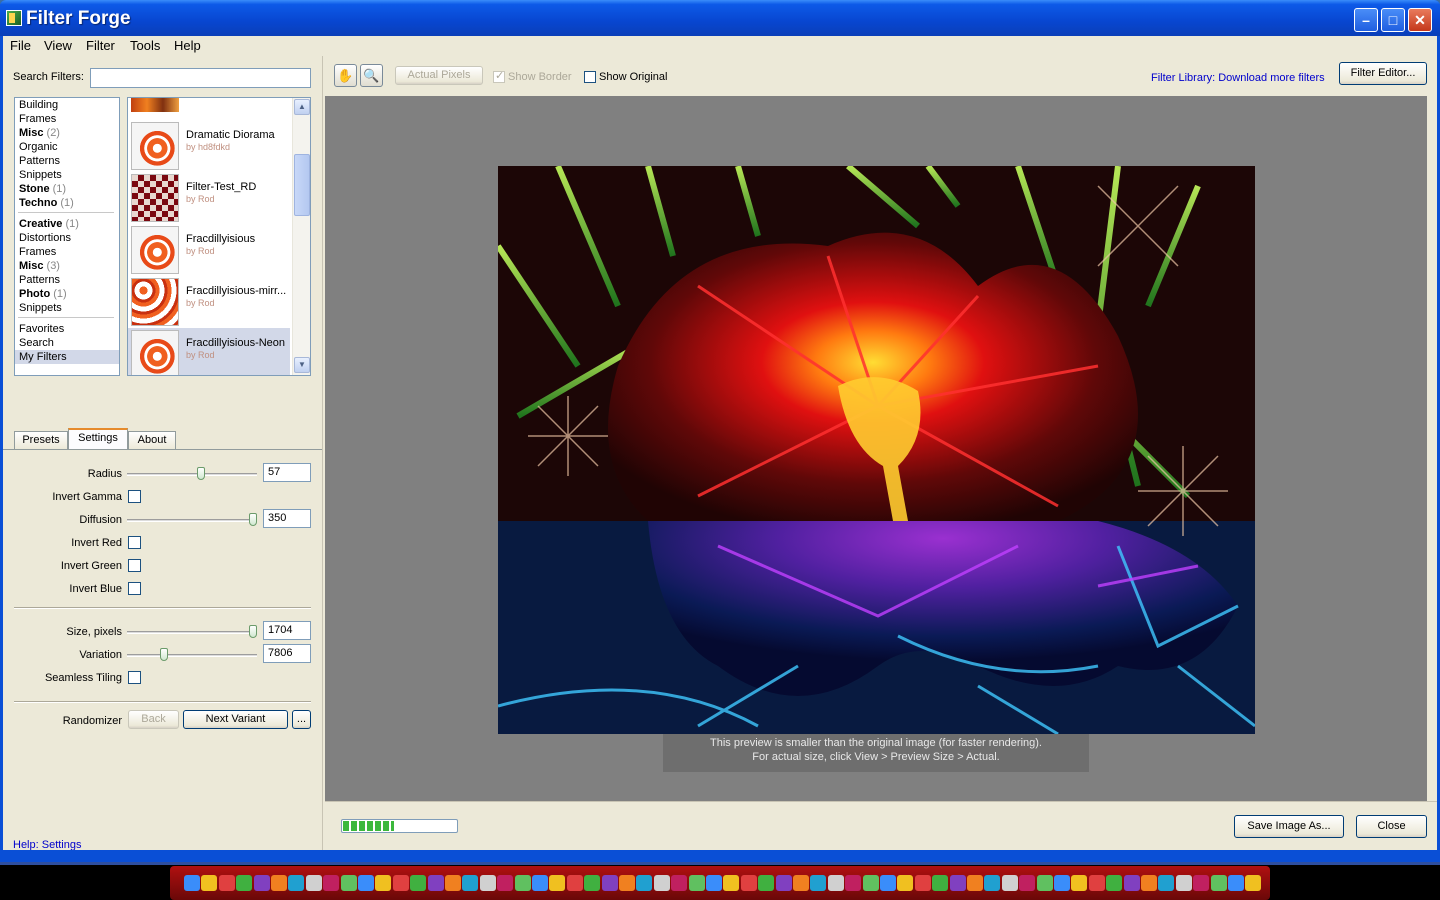 The width and height of the screenshot is (1440, 900). I want to click on category-item: Building, so click(67, 105).